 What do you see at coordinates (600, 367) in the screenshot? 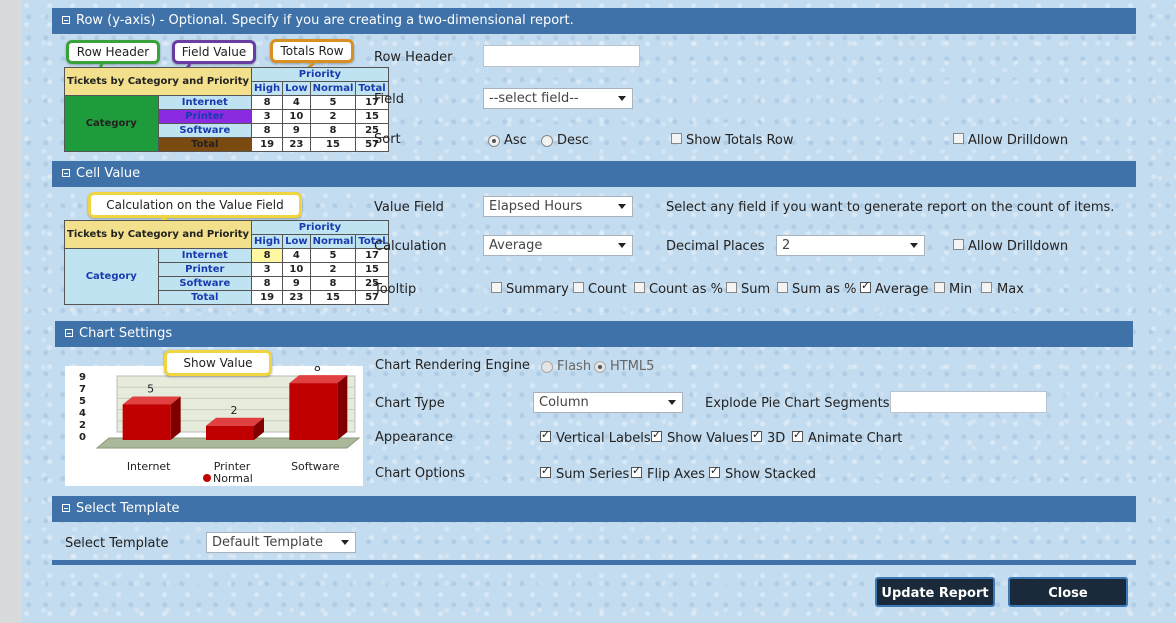
I see `engine-html5-radio` at bounding box center [600, 367].